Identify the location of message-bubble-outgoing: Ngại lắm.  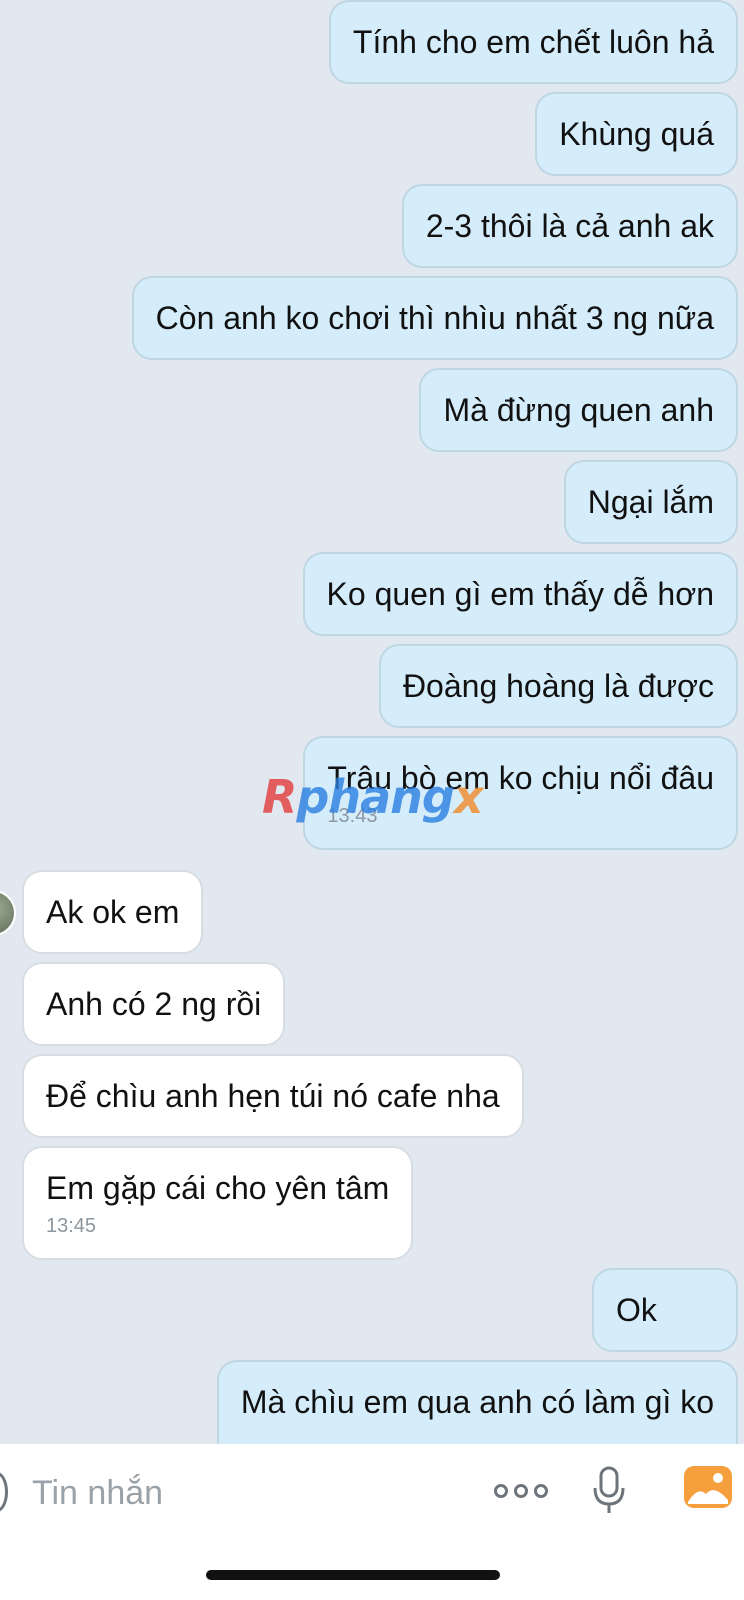
(650, 502).